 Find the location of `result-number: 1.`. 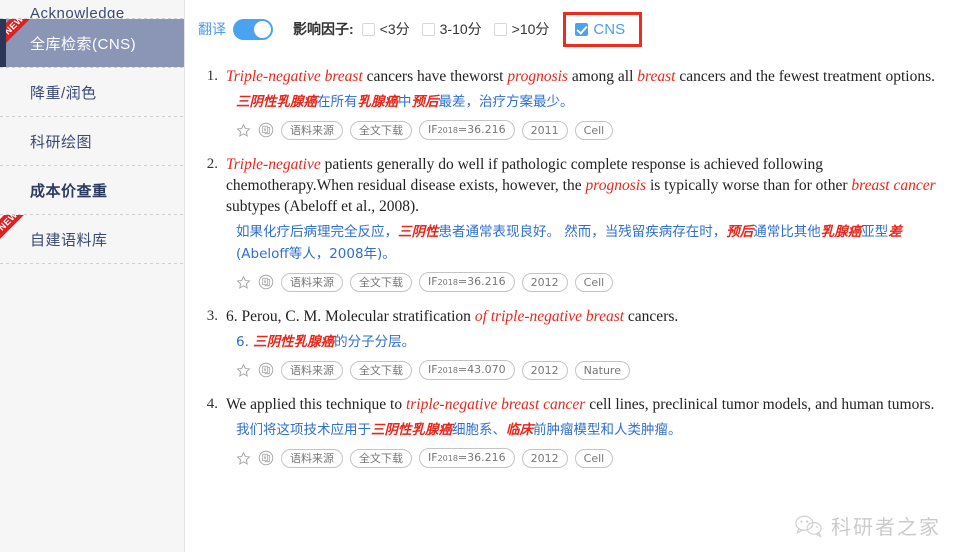

result-number: 1. is located at coordinates (212, 76).